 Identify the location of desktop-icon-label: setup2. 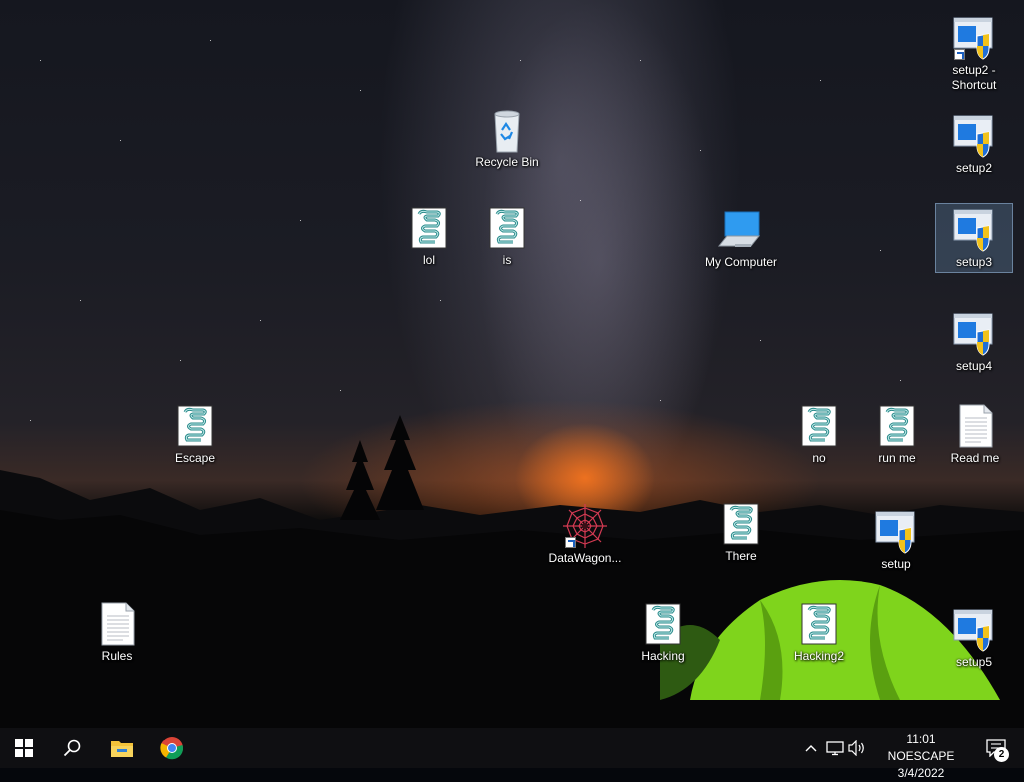
(974, 168).